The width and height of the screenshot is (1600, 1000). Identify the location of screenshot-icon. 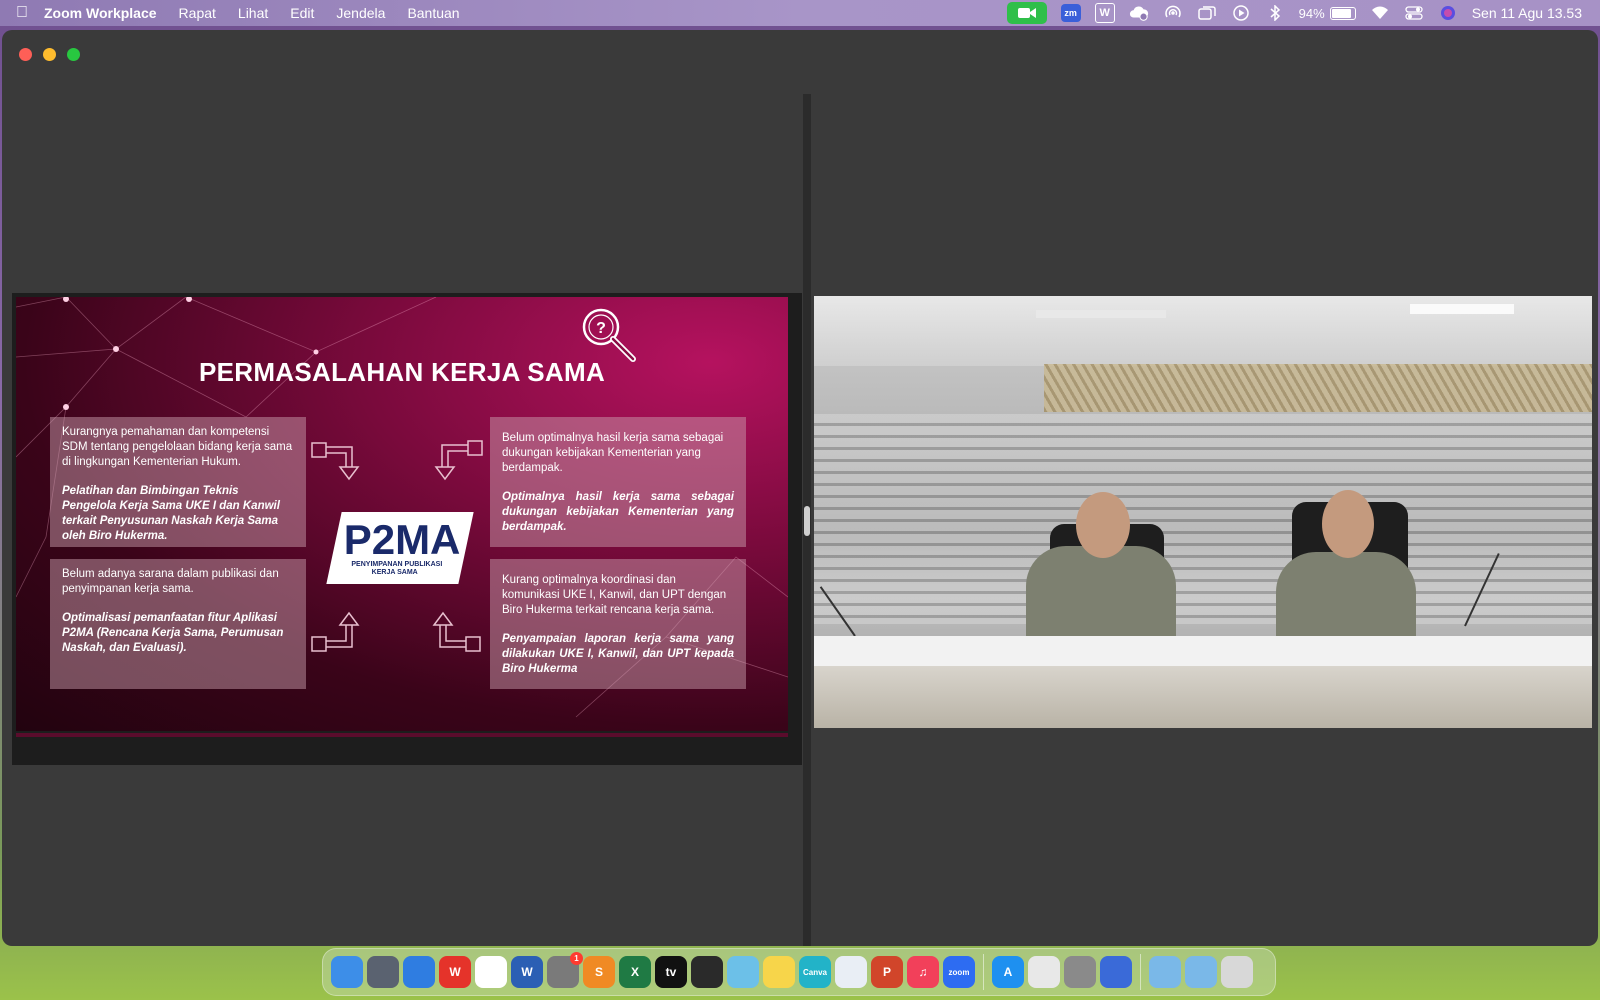
(383, 972).